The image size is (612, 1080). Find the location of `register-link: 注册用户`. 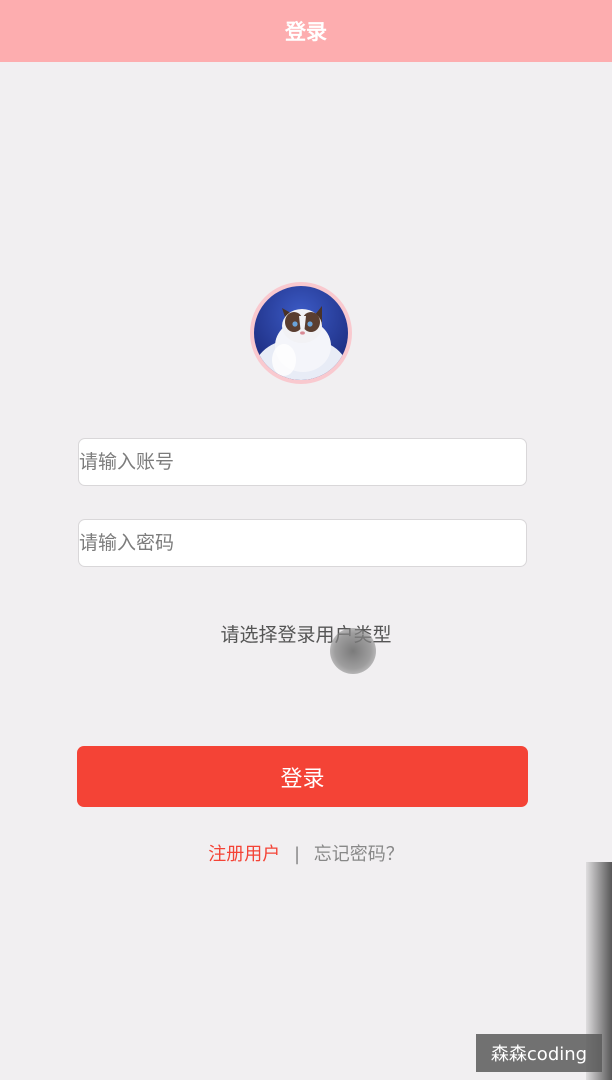

register-link: 注册用户 is located at coordinates (244, 854).